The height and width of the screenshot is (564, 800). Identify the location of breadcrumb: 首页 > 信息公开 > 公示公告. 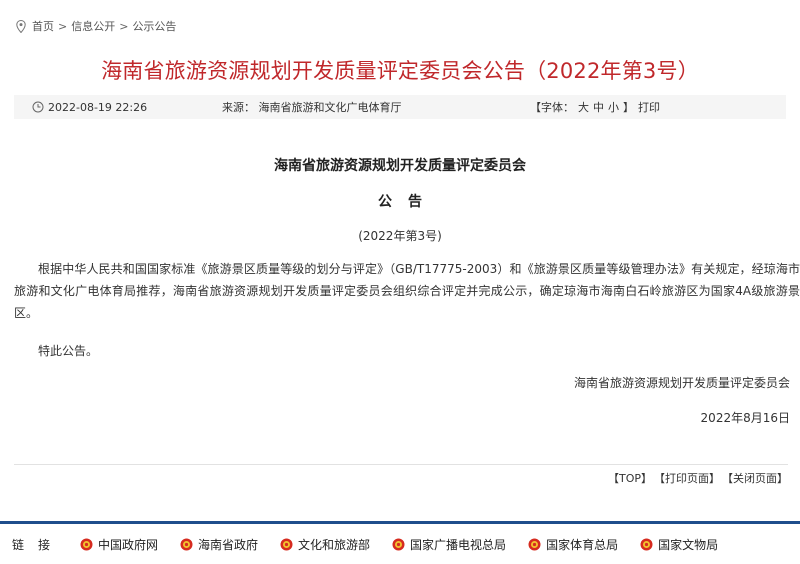
(96, 26).